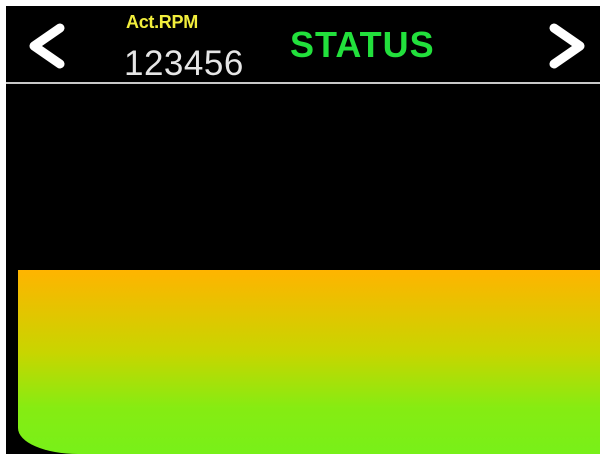 This screenshot has height=454, width=600. I want to click on rpm-label: Act.RPM, so click(162, 22).